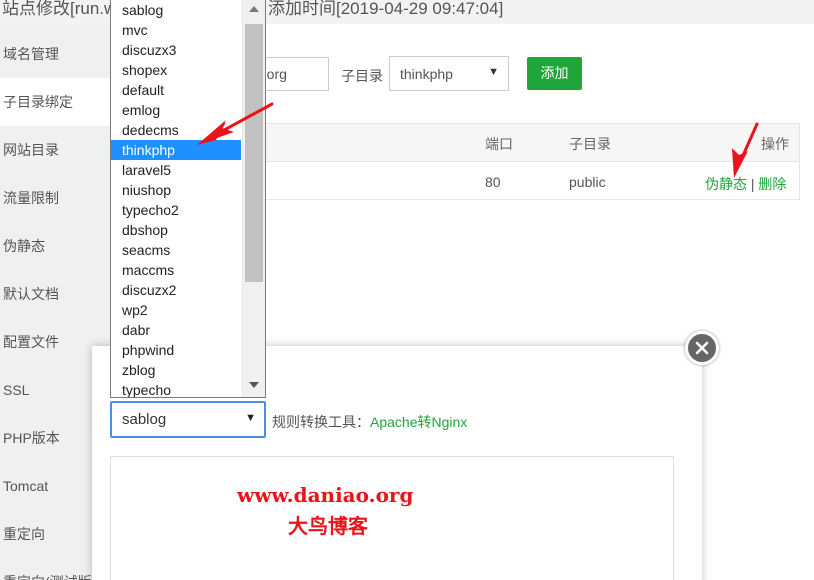  Describe the element at coordinates (426, 74) in the screenshot. I see `subdir-select-value: thinkphp` at that location.